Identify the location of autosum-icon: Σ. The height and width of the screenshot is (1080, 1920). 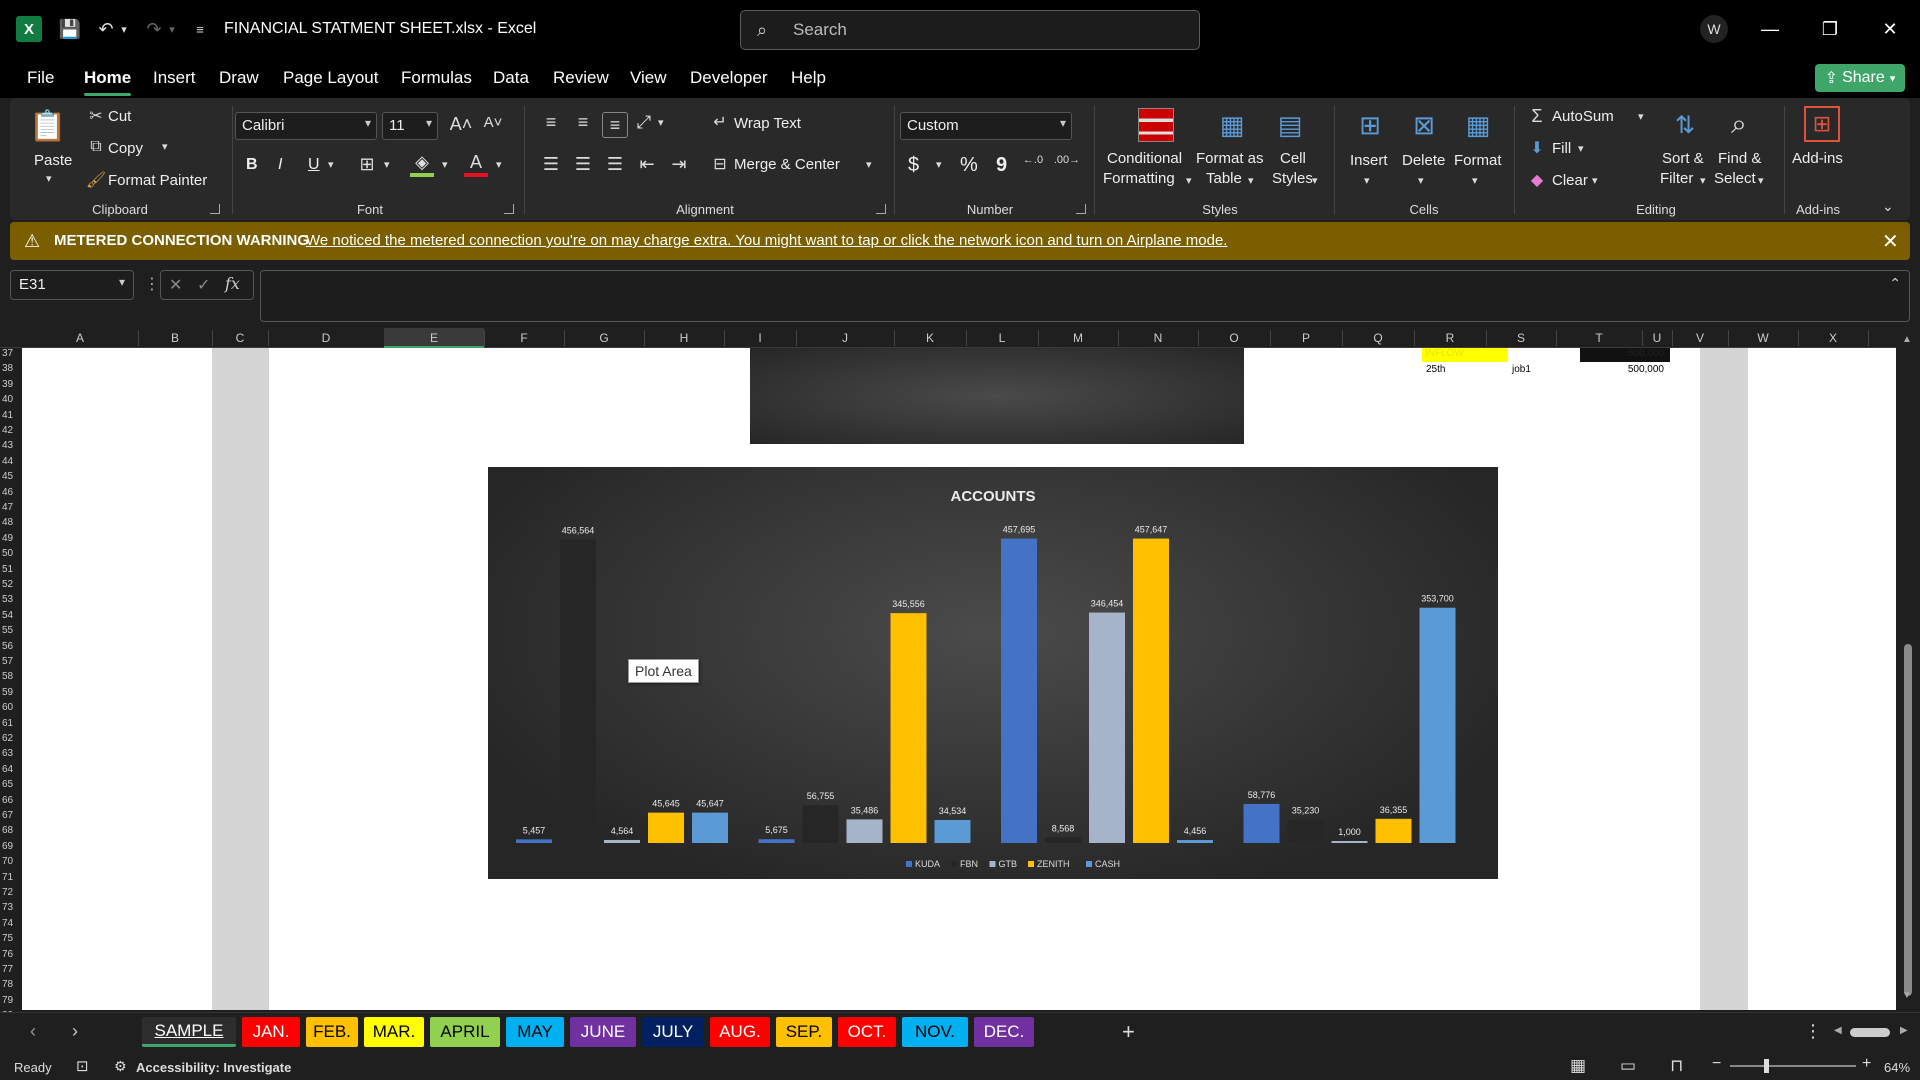
(1537, 116).